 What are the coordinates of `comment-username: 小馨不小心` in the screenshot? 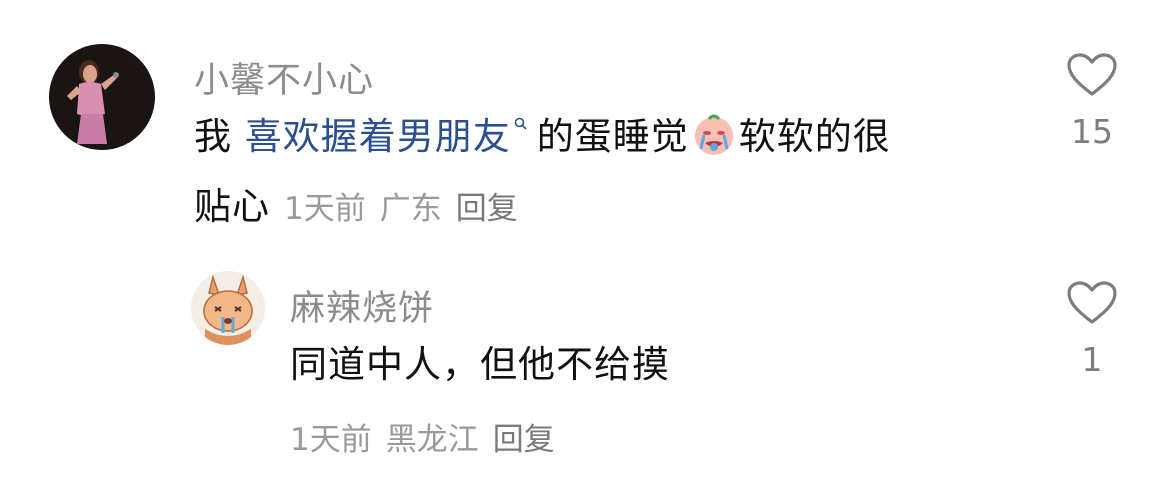 It's located at (284, 77).